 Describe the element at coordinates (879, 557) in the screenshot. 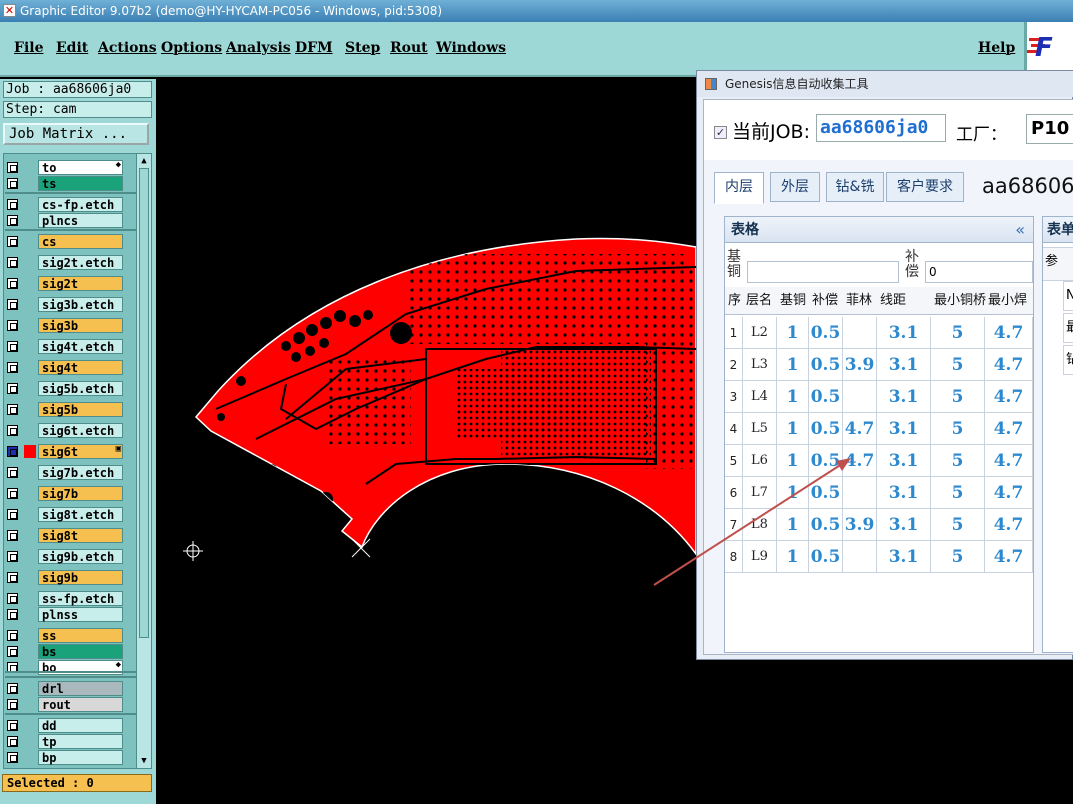

I see `table-row: 8 L9 1 0.5 3.1 5 4.7` at that location.